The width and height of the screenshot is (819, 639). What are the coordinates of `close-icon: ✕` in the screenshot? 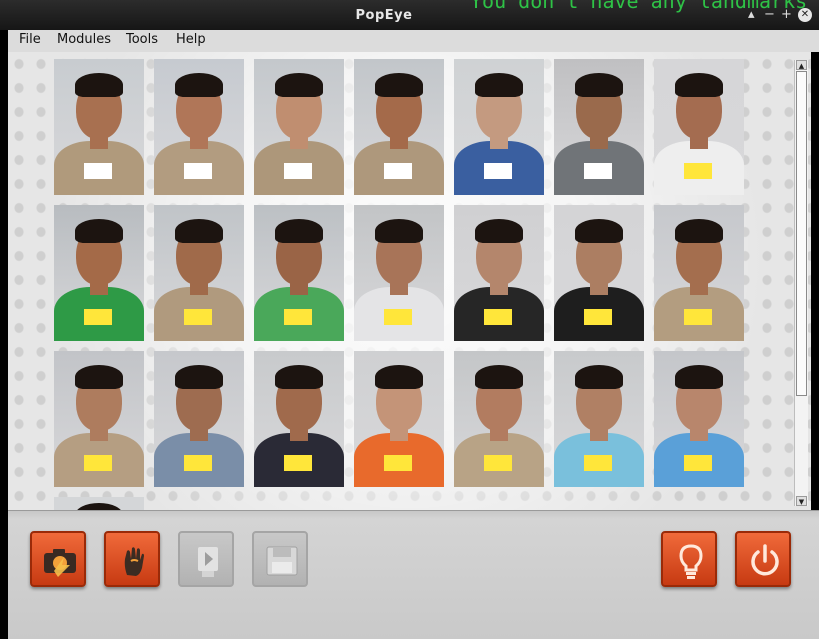 It's located at (805, 15).